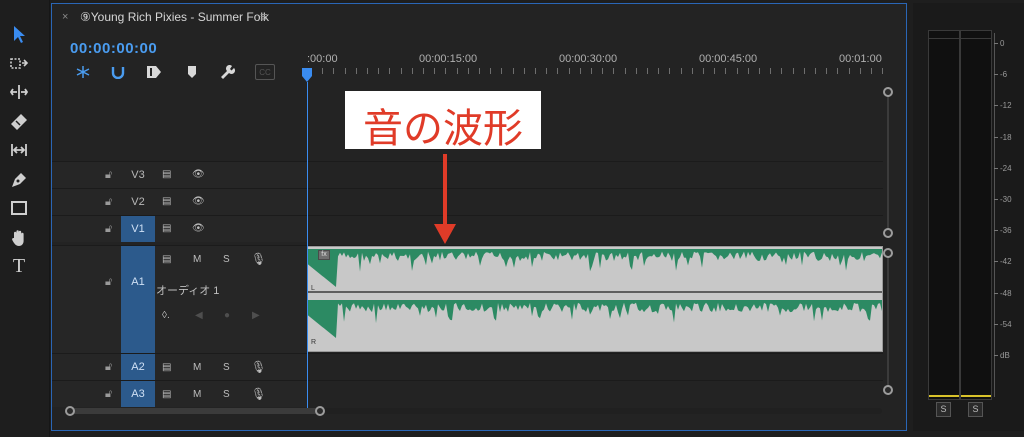 The height and width of the screenshot is (437, 1024). I want to click on playhead-line, so click(307, 247).